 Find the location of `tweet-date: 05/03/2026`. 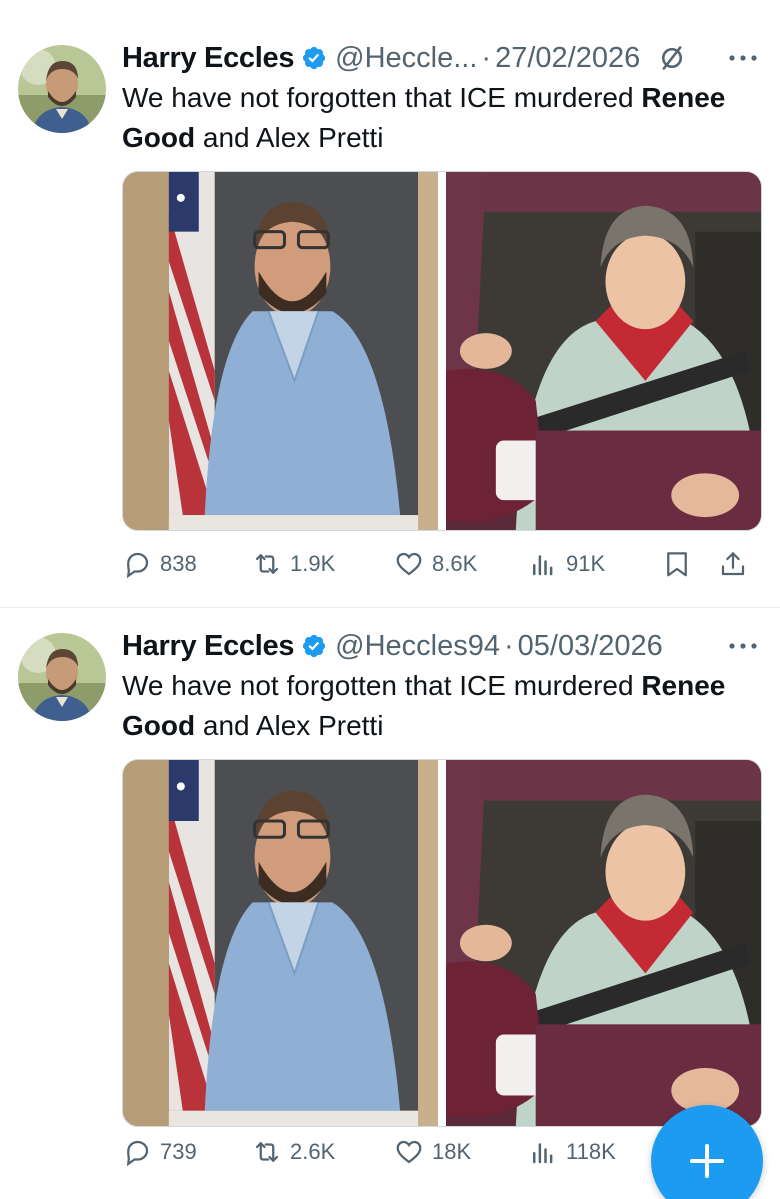

tweet-date: 05/03/2026 is located at coordinates (590, 646).